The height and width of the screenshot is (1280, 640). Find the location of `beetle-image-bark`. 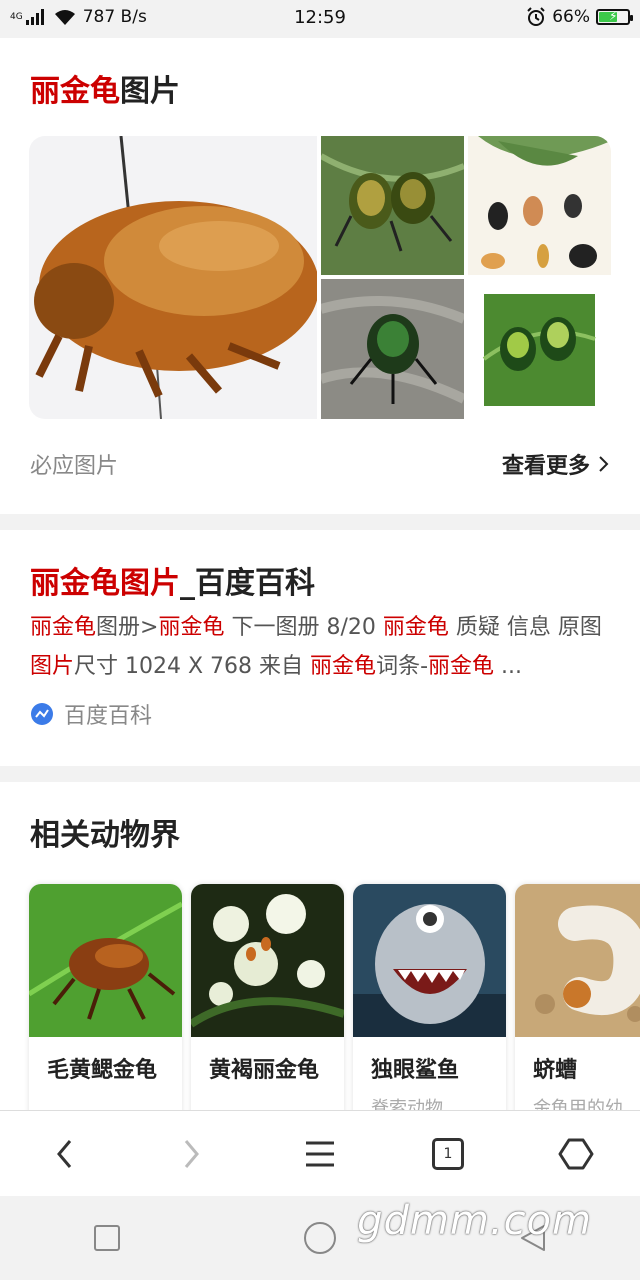

beetle-image-bark is located at coordinates (392, 349).